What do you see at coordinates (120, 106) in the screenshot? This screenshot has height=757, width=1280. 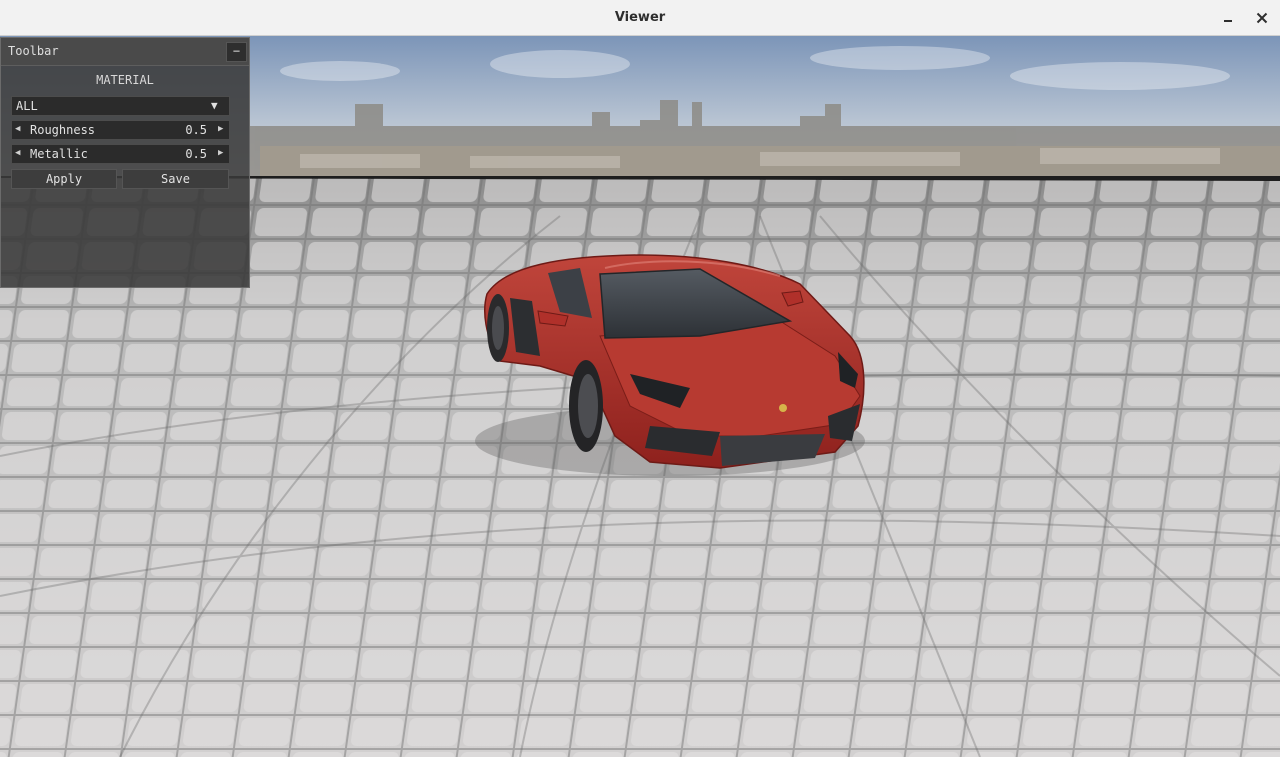 I see `material-select: ALL ▼` at bounding box center [120, 106].